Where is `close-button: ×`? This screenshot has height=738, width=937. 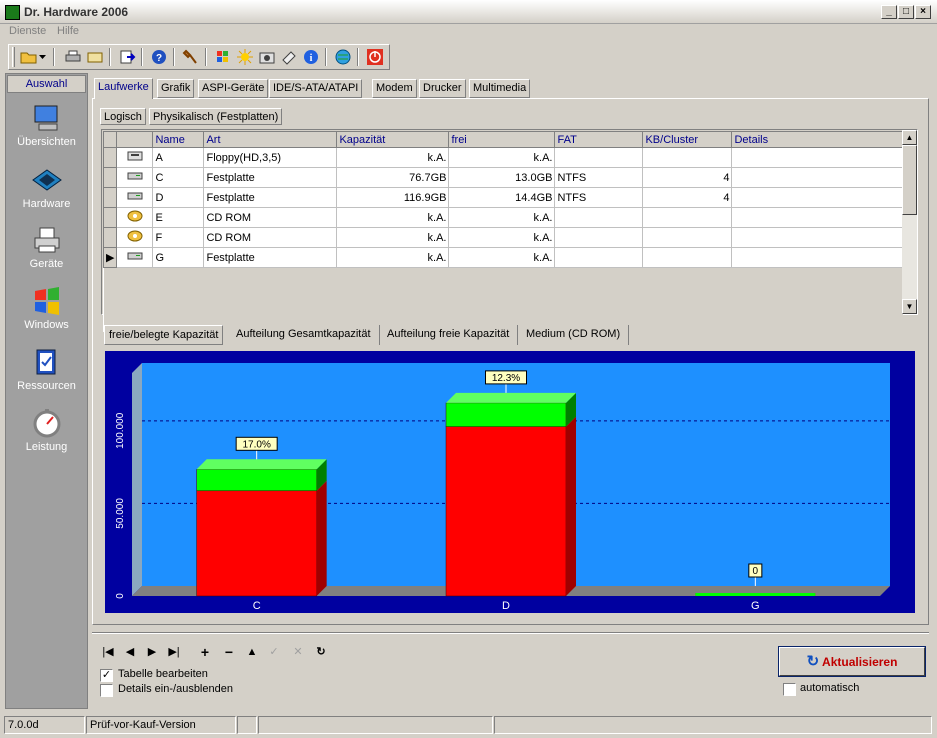 close-button: × is located at coordinates (923, 12).